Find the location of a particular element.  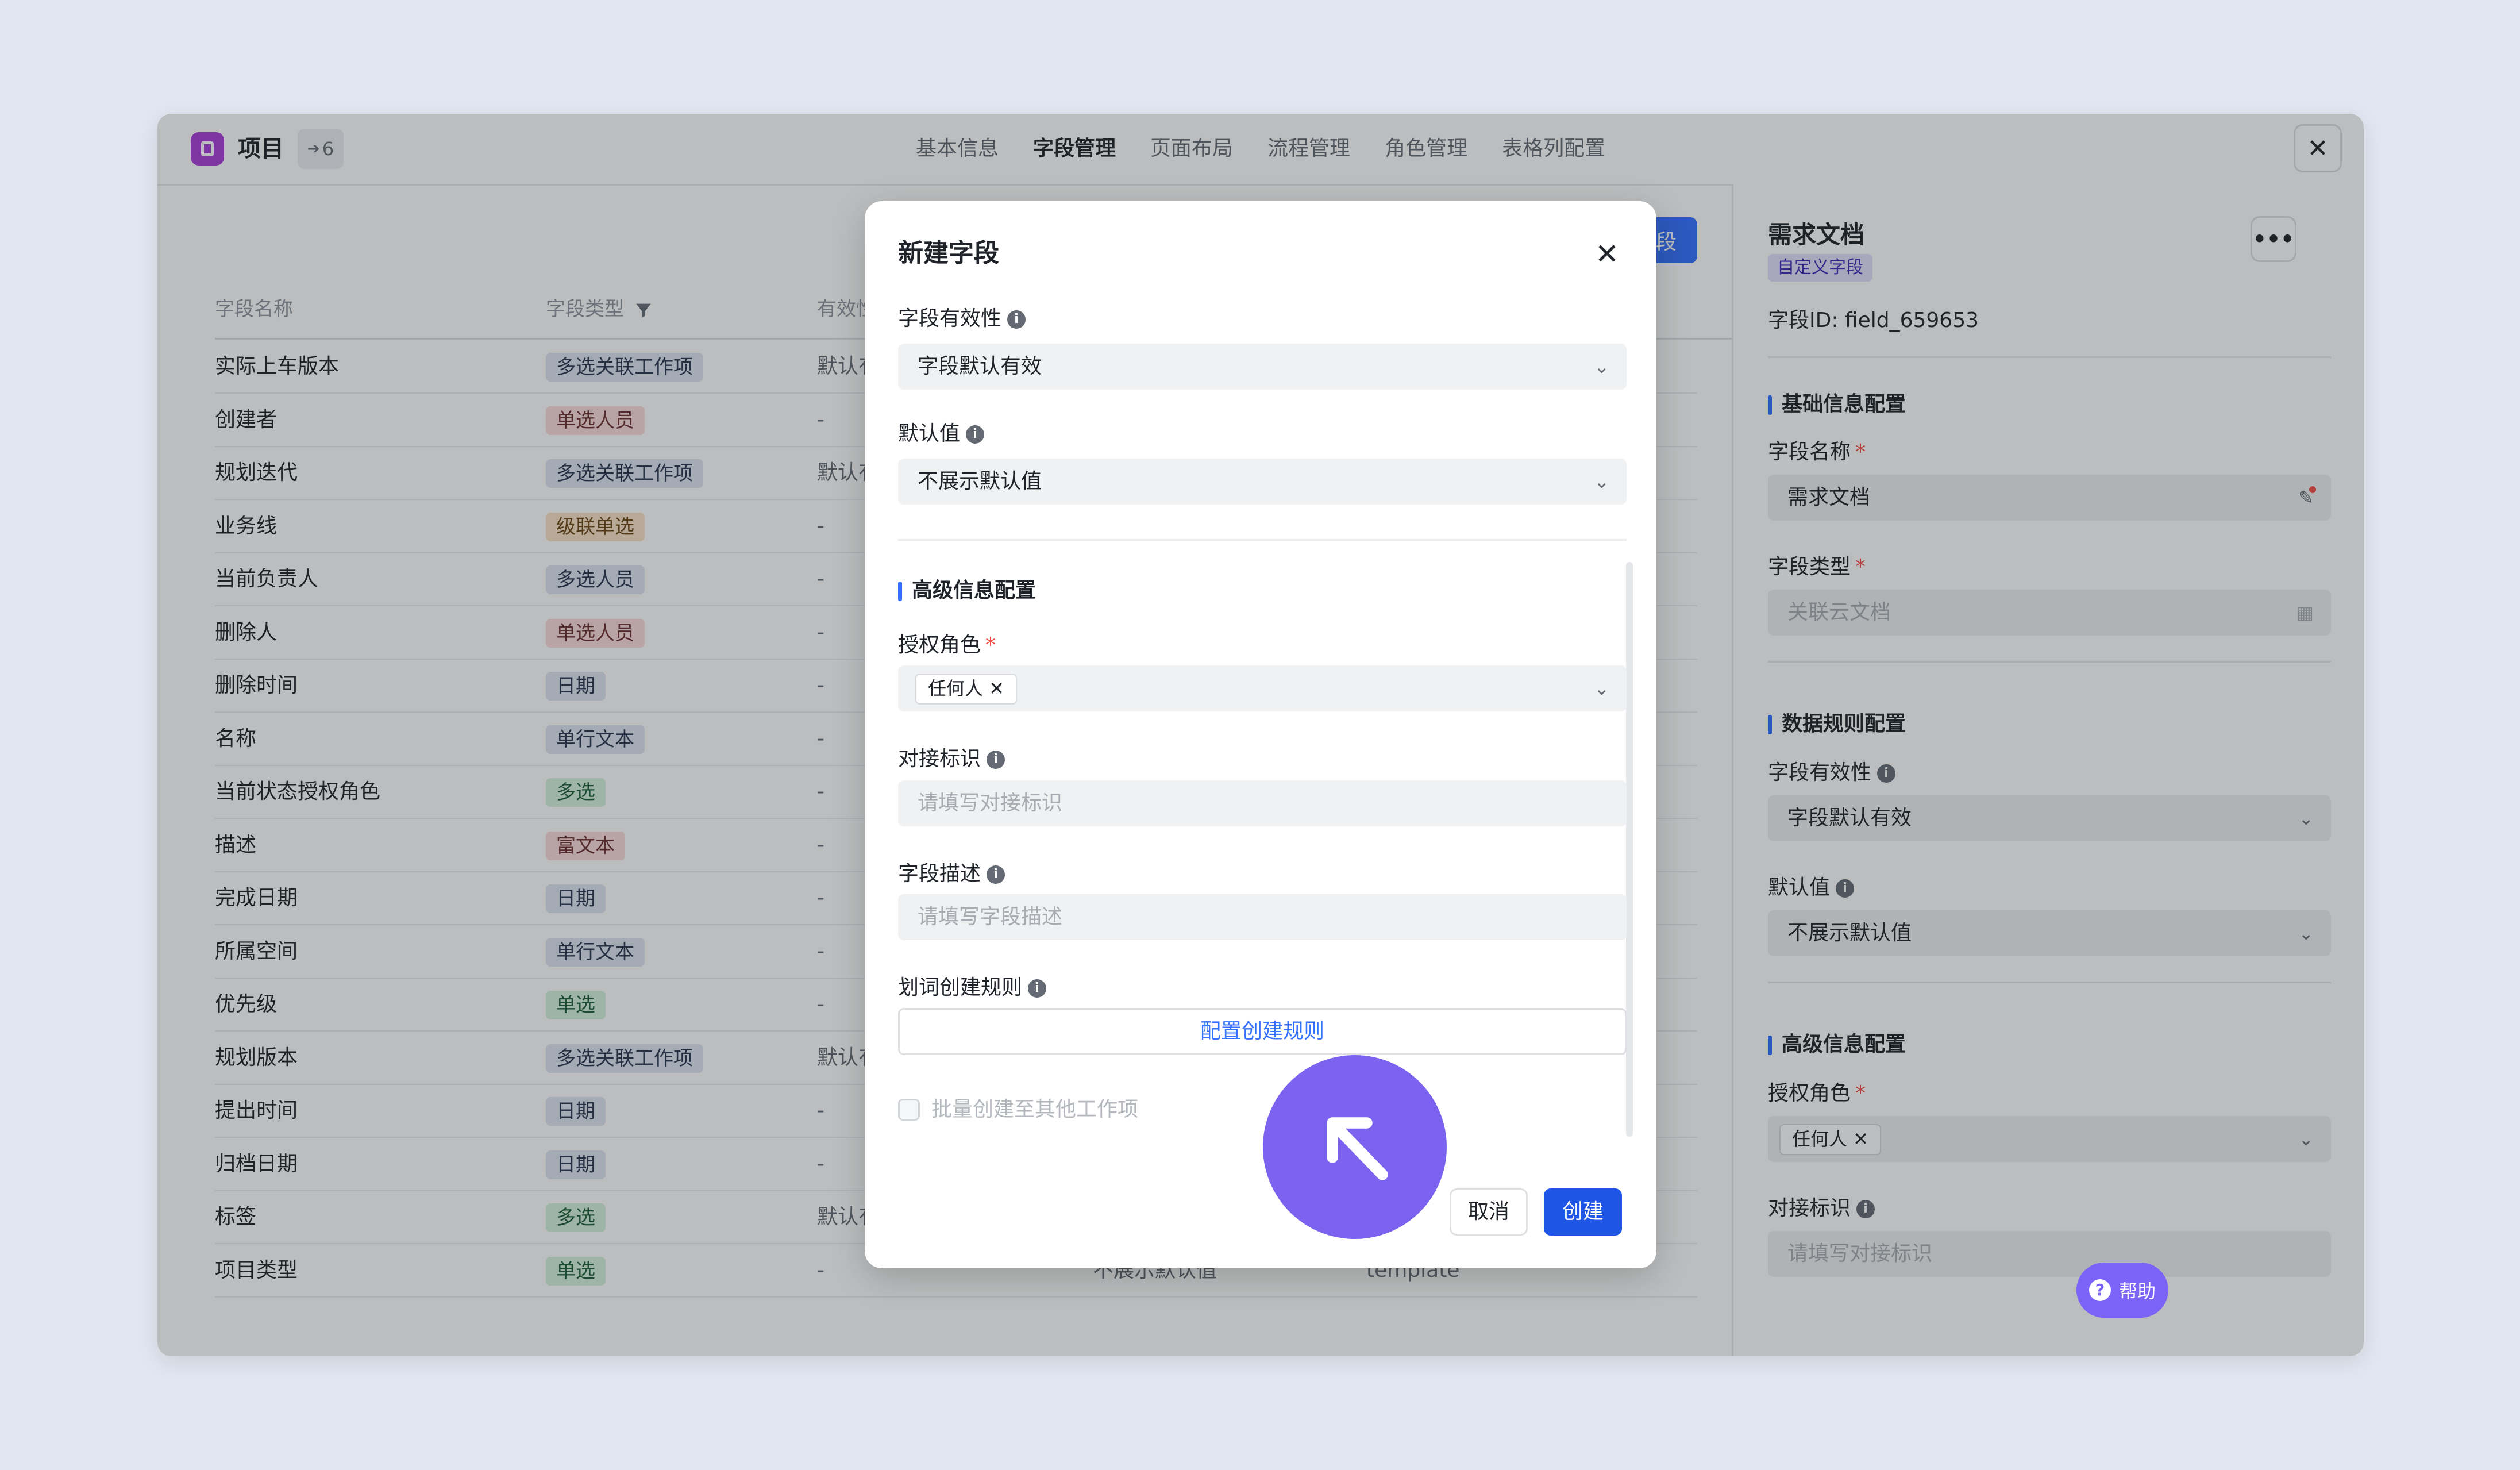

cancel-button: 取消 is located at coordinates (1489, 1212).